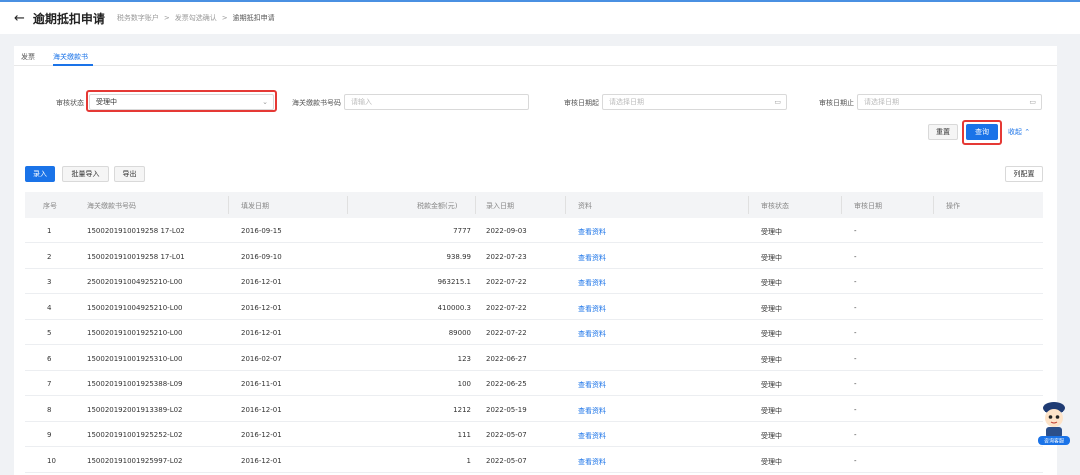 This screenshot has width=1080, height=475. I want to click on cell-code: 150020191001925310-L00, so click(135, 358).